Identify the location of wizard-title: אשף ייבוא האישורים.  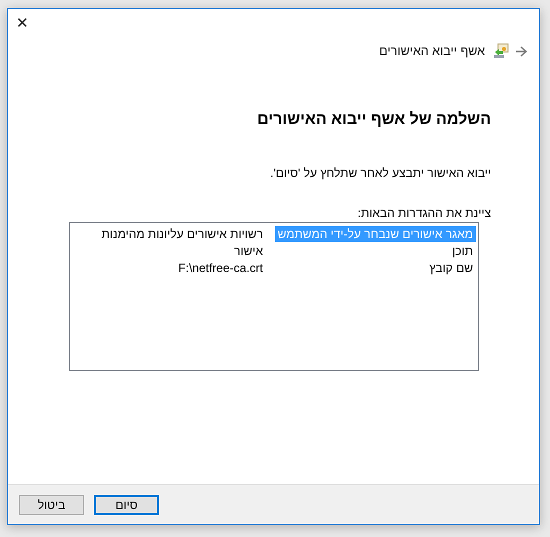
(432, 51).